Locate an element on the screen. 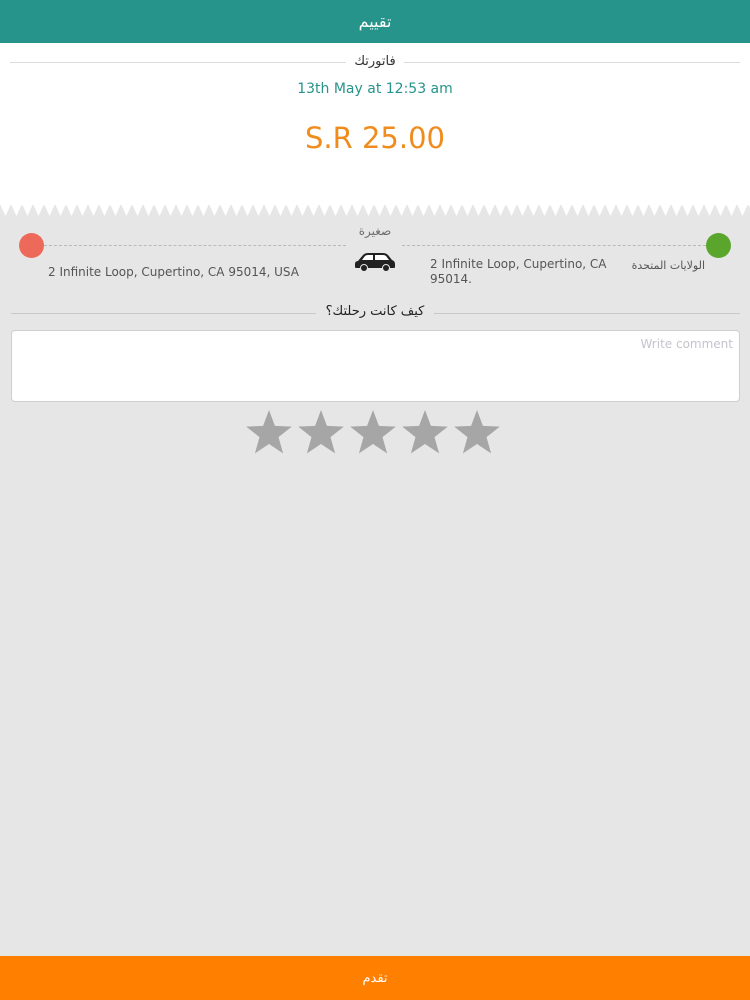 This screenshot has height=1000, width=750. app-header: تقييم is located at coordinates (375, 21).